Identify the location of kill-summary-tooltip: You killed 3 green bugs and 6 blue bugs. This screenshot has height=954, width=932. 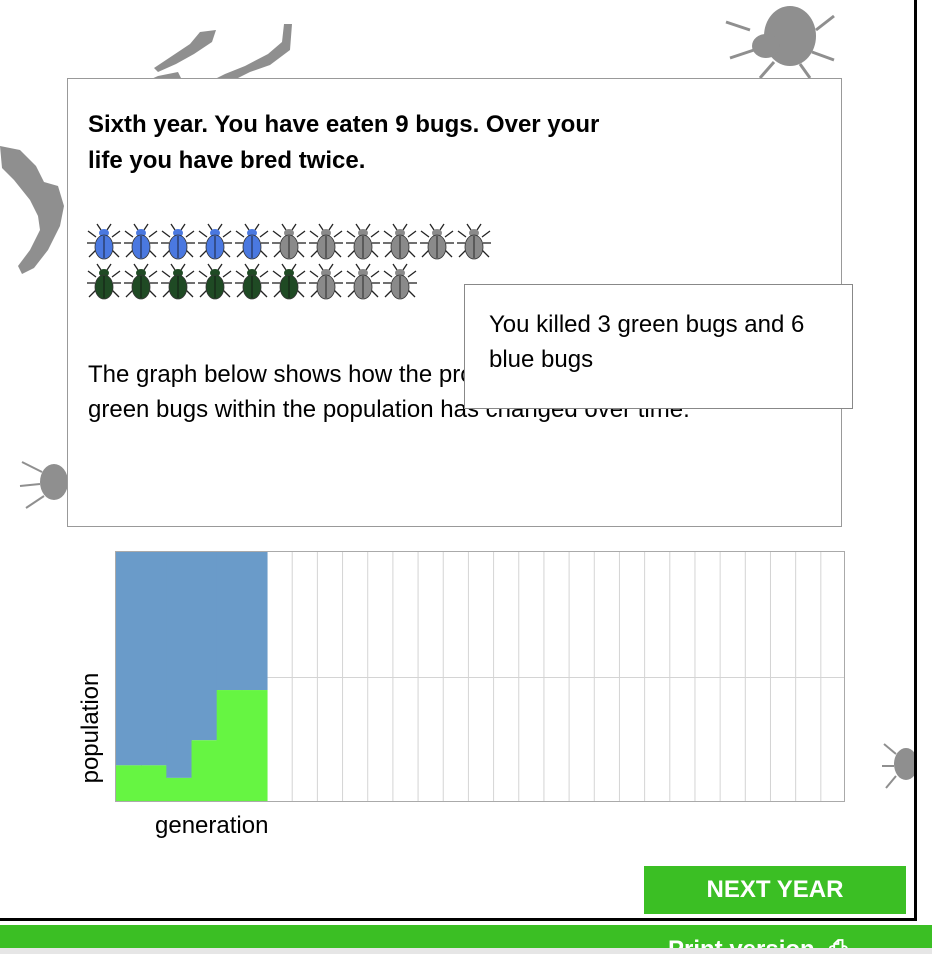
(658, 346).